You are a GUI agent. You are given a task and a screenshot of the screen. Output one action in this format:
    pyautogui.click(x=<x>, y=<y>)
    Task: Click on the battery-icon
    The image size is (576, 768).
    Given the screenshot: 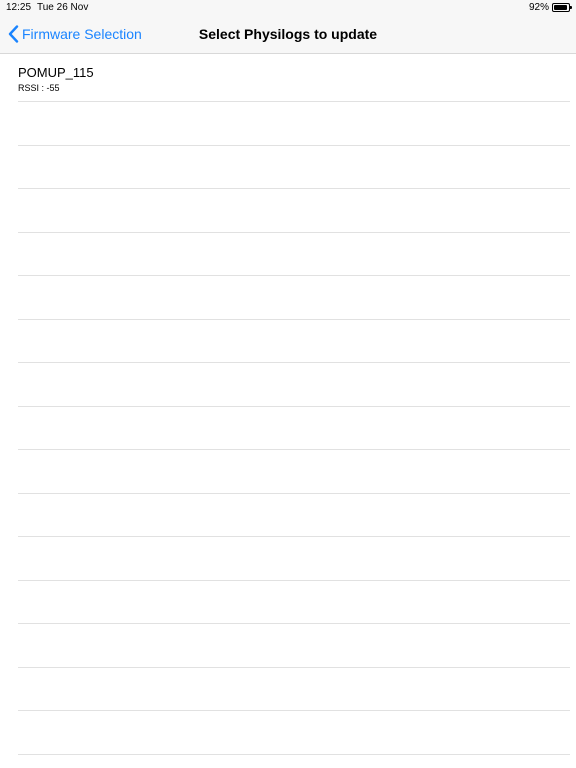 What is the action you would take?
    pyautogui.click(x=562, y=7)
    